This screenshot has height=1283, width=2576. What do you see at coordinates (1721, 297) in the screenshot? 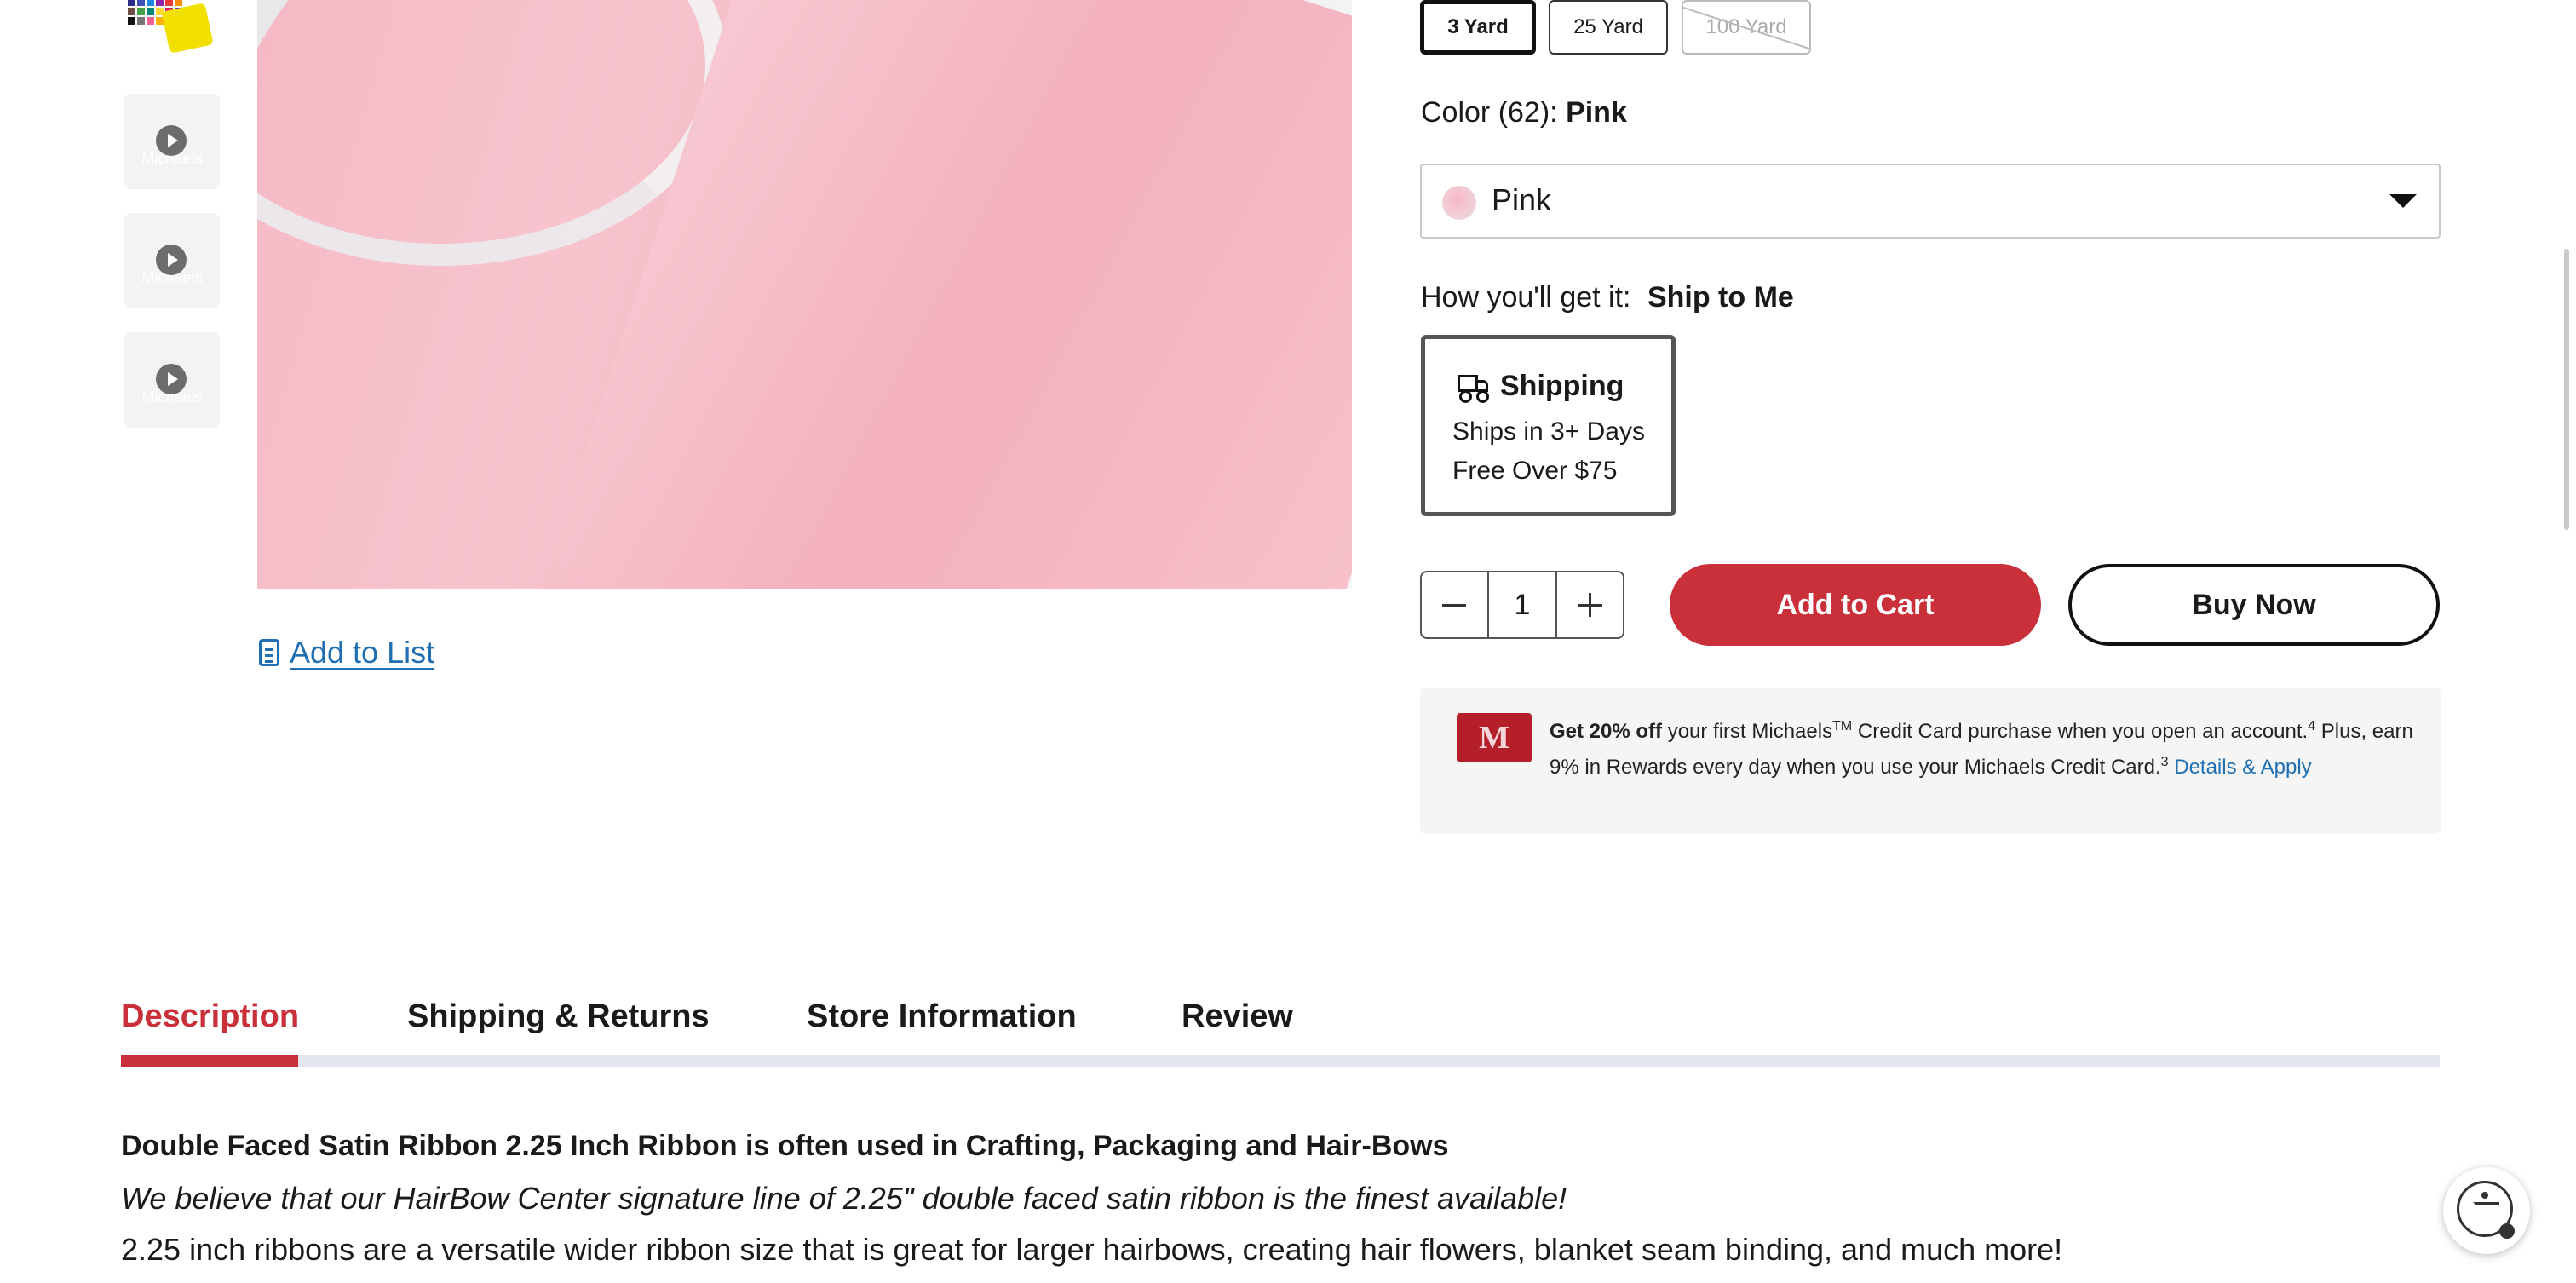
I see `fulfillment-value: Ship to Me` at bounding box center [1721, 297].